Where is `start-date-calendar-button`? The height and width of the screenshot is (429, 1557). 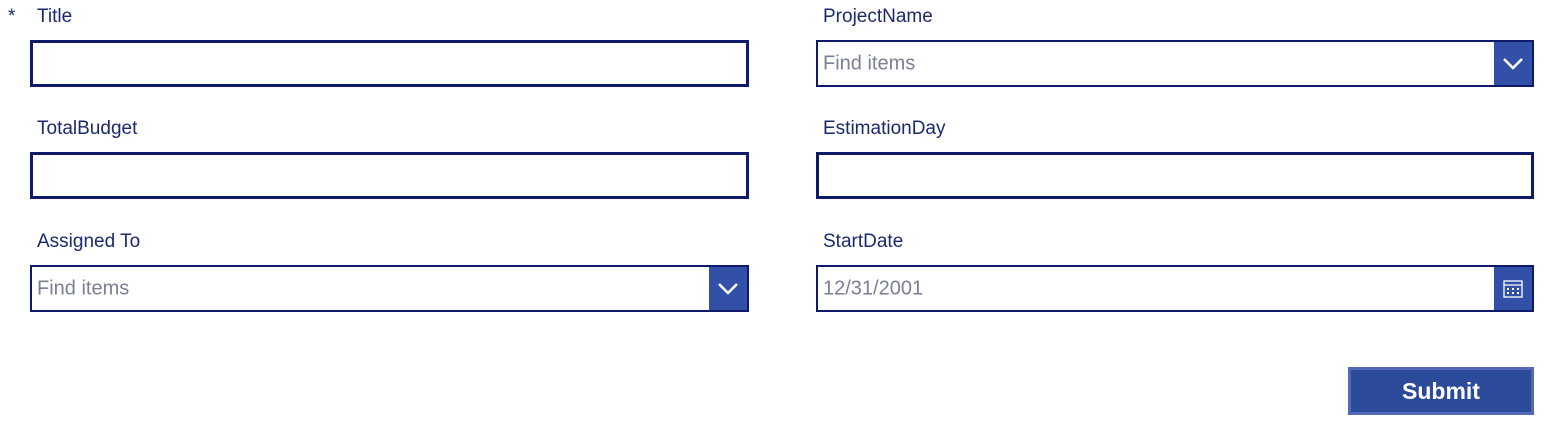 start-date-calendar-button is located at coordinates (1513, 288).